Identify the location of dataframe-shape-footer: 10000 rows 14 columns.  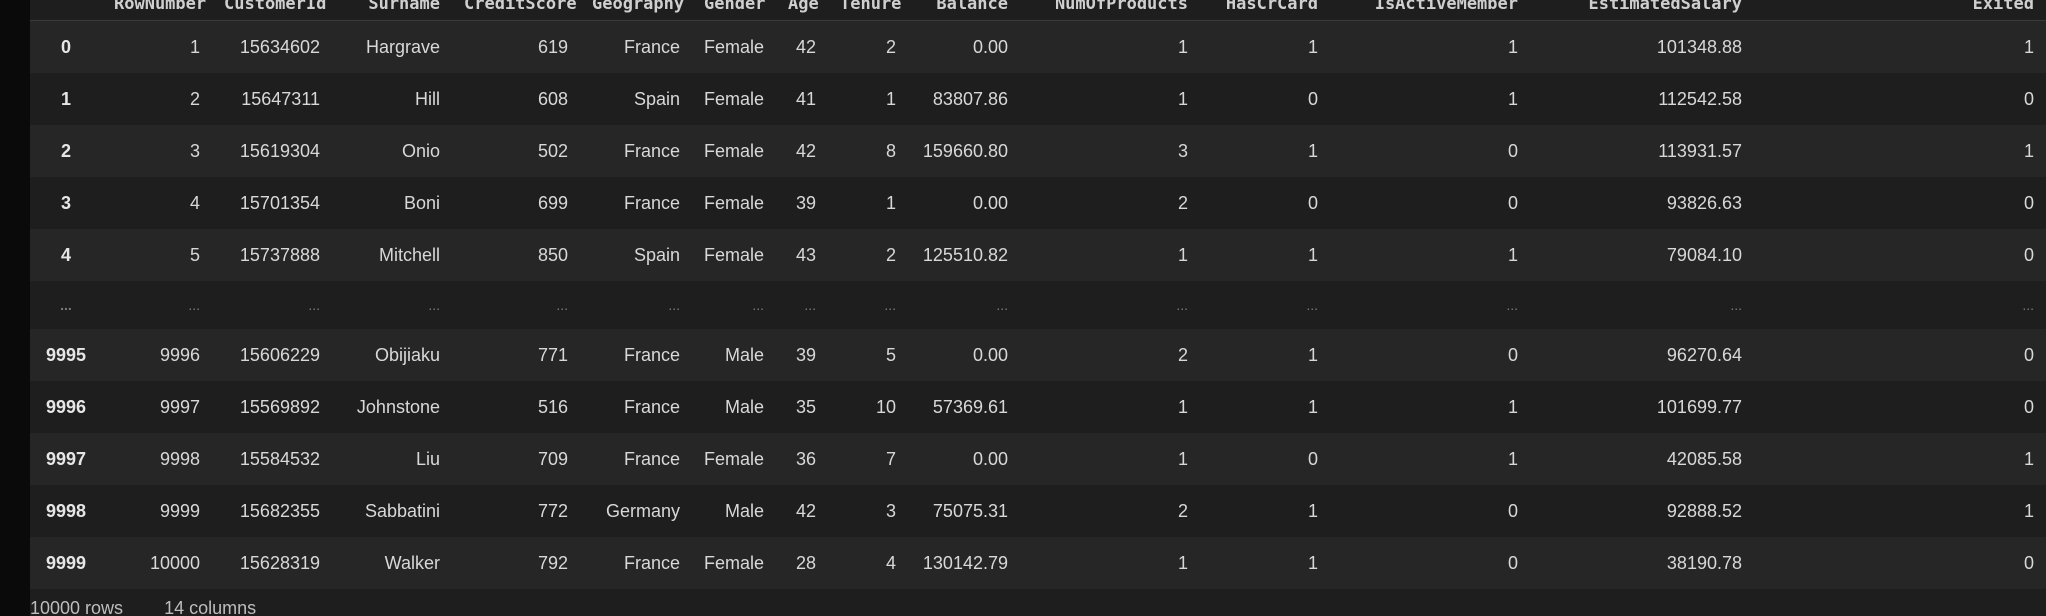
(161, 607).